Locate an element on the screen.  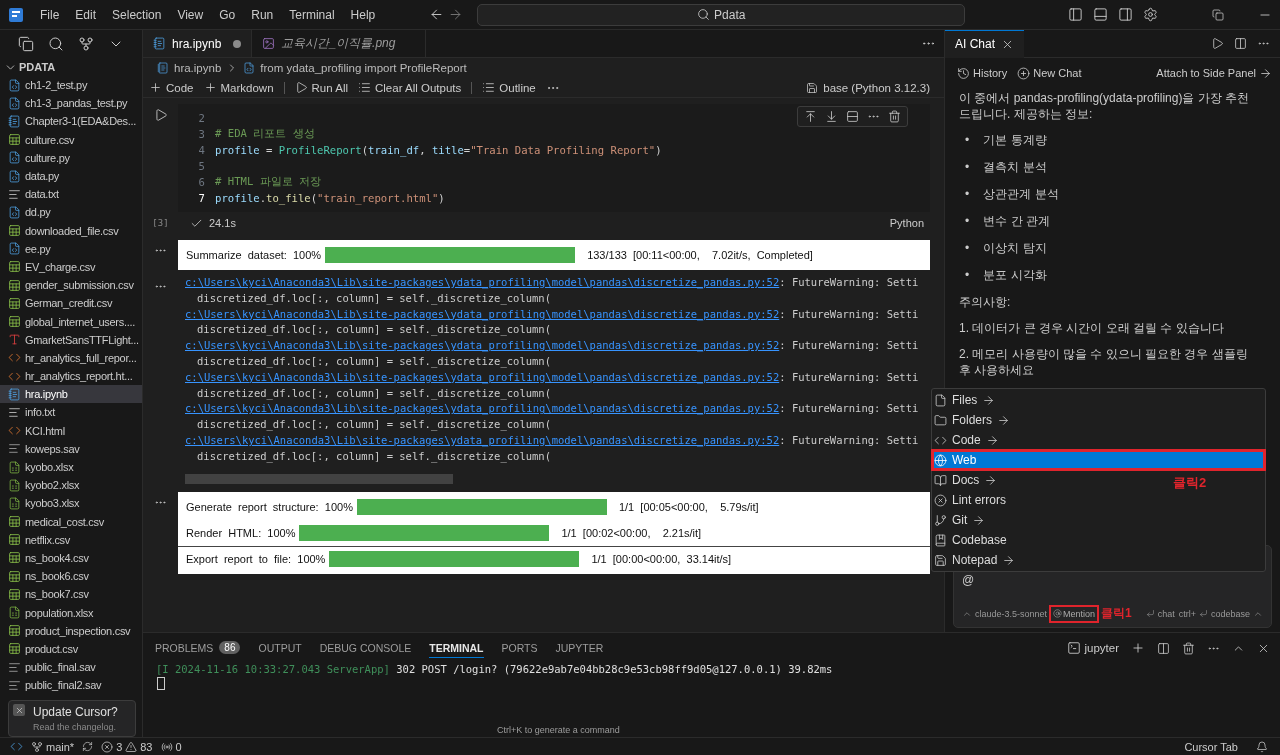
branch-status: main* is located at coordinates (53, 746).